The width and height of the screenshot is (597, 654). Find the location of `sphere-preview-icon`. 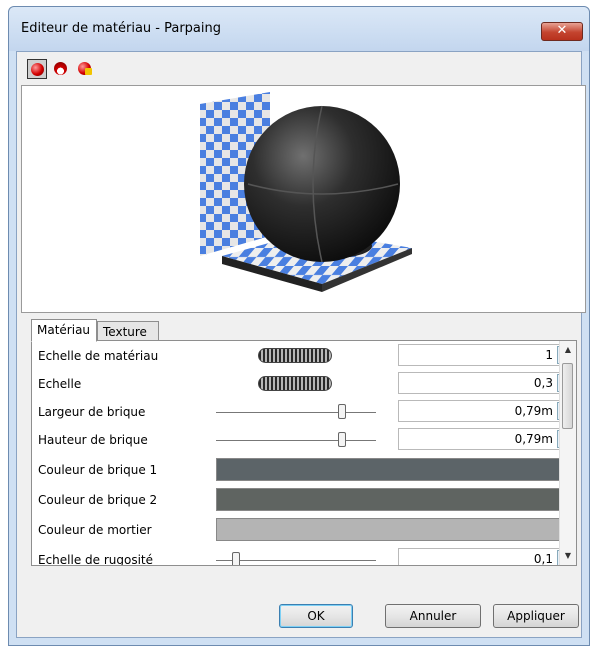

sphere-preview-icon is located at coordinates (37, 69).